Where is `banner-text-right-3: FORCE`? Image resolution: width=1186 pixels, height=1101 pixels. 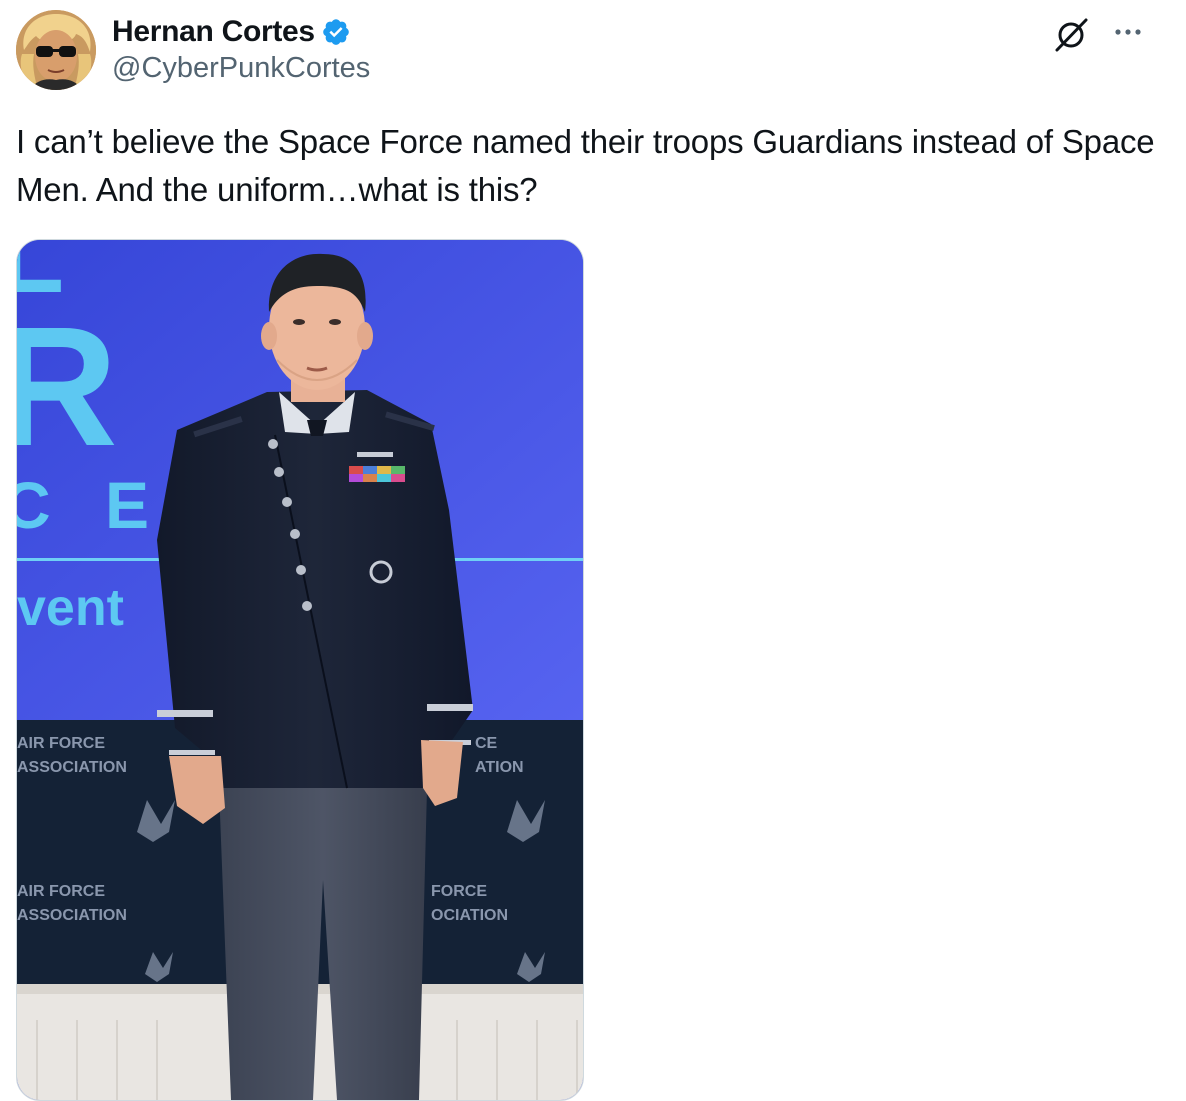
banner-text-right-3: FORCE is located at coordinates (459, 891).